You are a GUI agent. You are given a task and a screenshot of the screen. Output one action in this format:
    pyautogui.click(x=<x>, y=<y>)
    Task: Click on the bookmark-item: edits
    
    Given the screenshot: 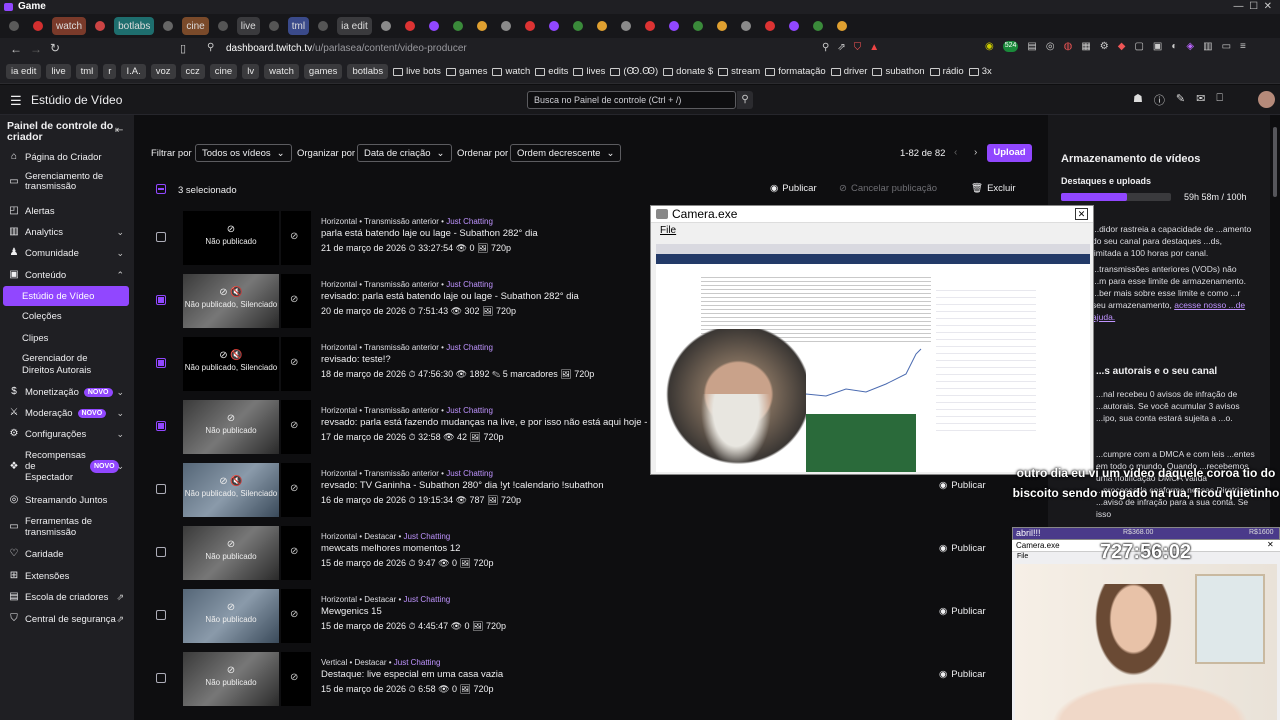 What is the action you would take?
    pyautogui.click(x=551, y=71)
    